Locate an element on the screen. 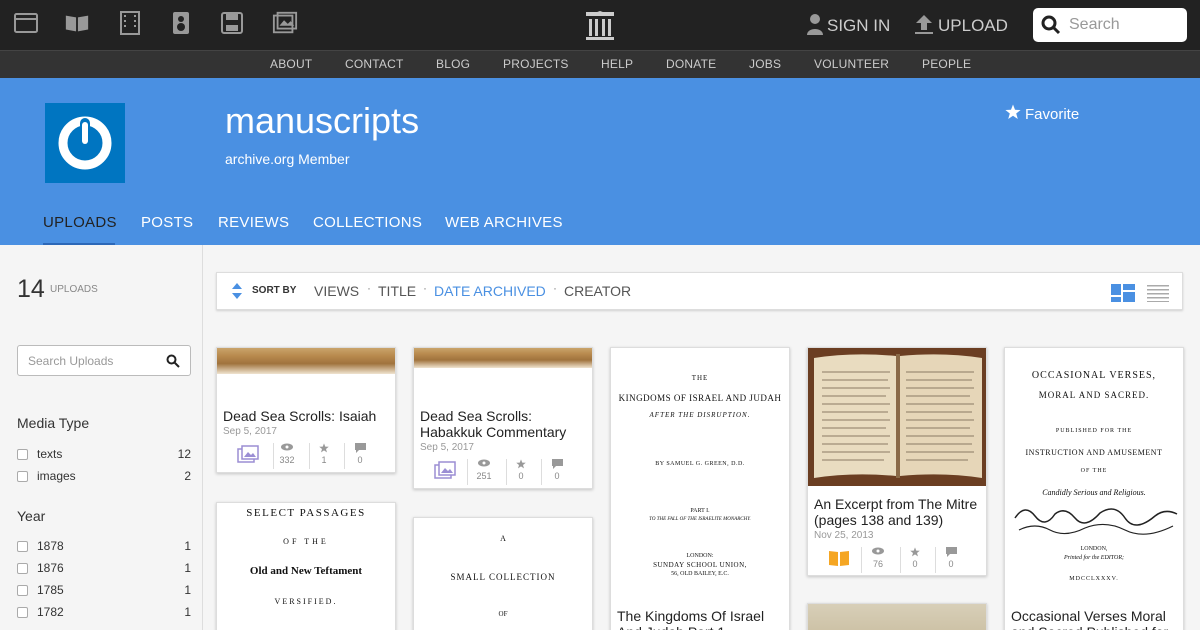 This screenshot has height=630, width=1200. subnav-contact: CONTACT is located at coordinates (374, 64).